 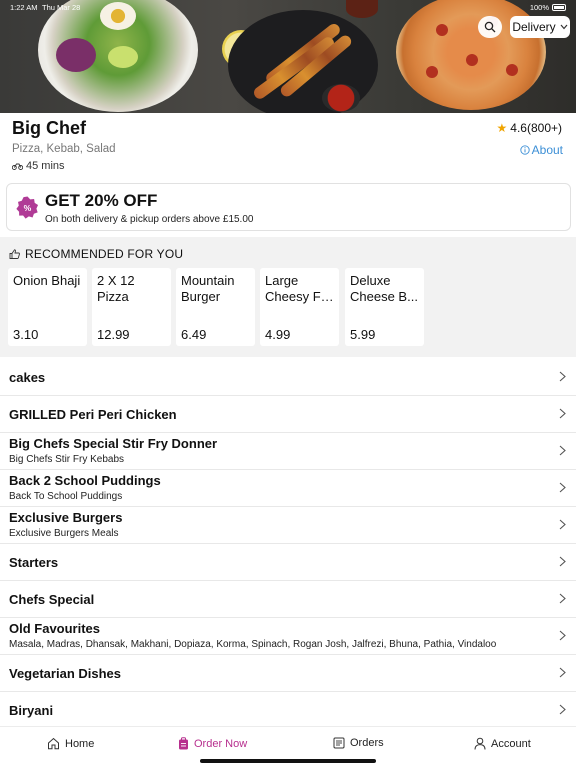 What do you see at coordinates (288, 562) in the screenshot?
I see `menu-category-row: Starters` at bounding box center [288, 562].